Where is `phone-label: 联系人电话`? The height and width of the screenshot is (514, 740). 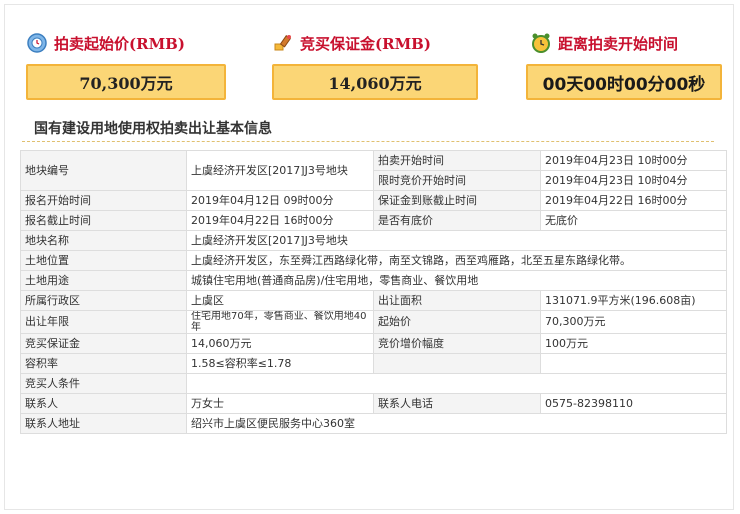 phone-label: 联系人电话 is located at coordinates (457, 403).